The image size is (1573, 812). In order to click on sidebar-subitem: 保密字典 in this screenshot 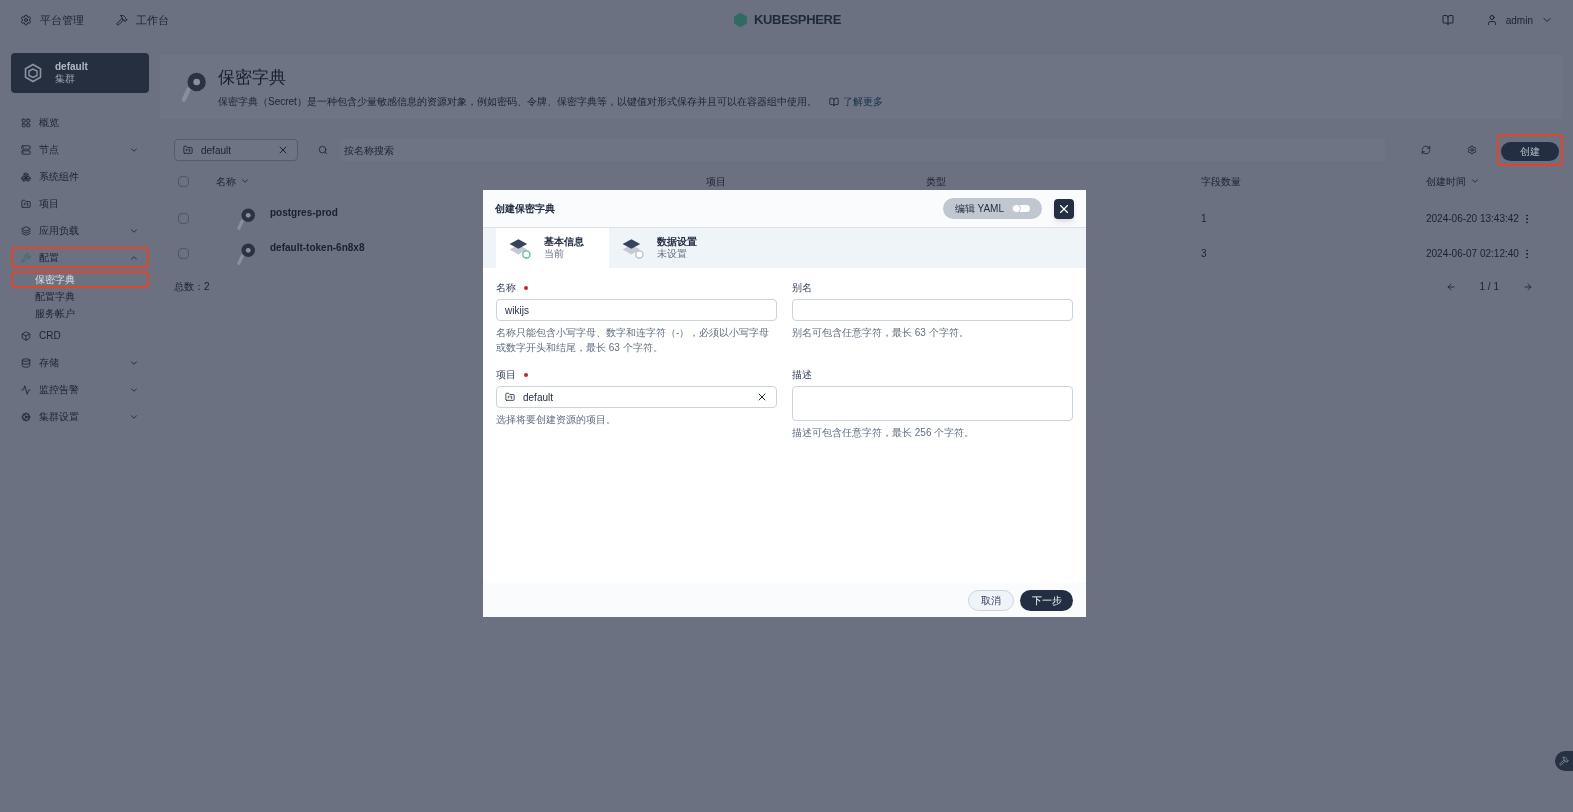, I will do `click(80, 279)`.